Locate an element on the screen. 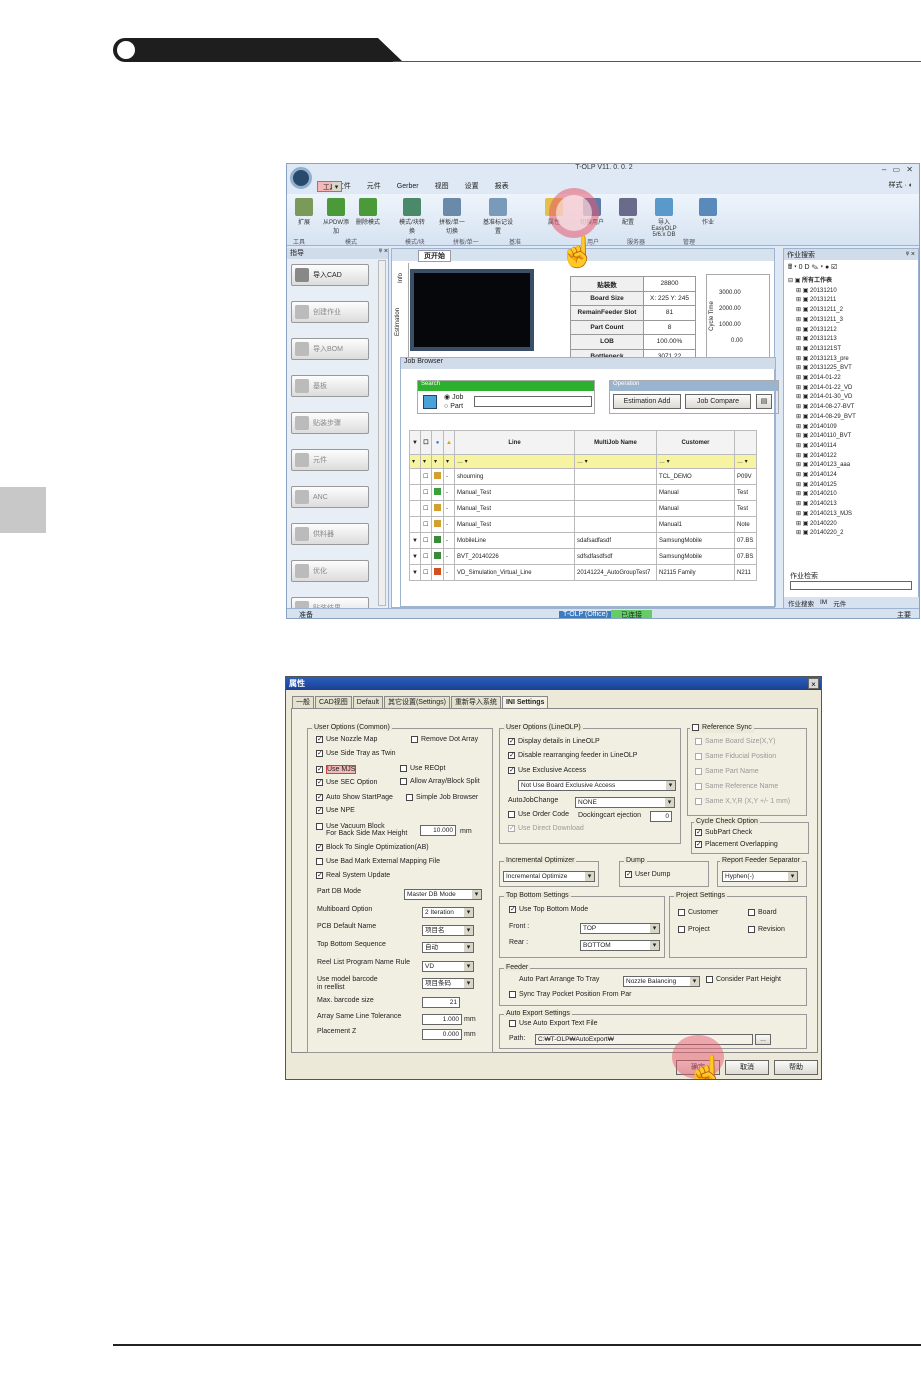  expand-cell: ▼ is located at coordinates (415, 556).